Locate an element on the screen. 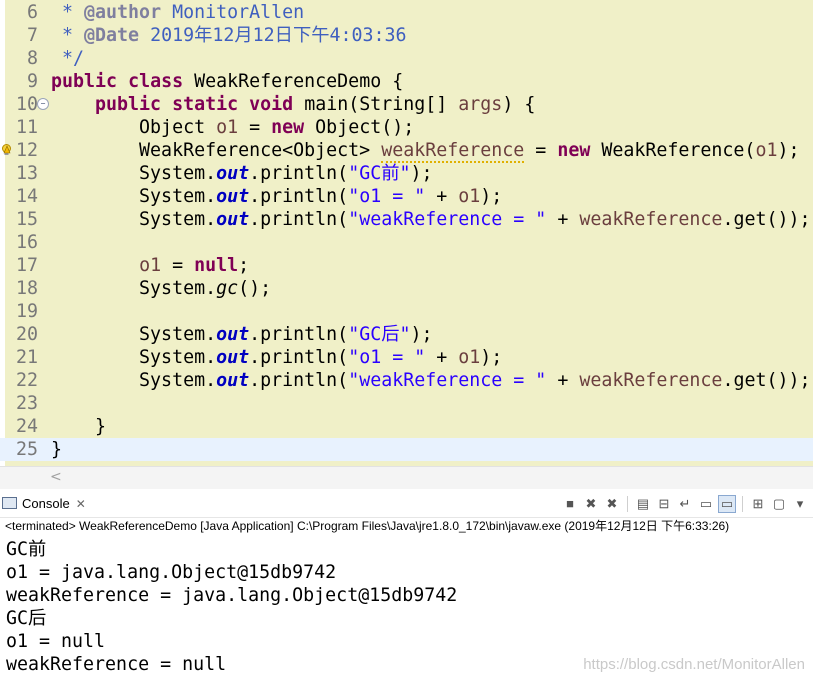 The width and height of the screenshot is (813, 685). line-number: 17 is located at coordinates (26, 265).